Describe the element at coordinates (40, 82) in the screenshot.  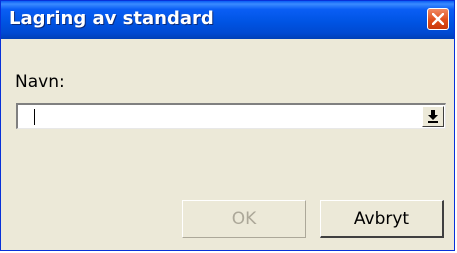
I see `name-label: Navn:` at that location.